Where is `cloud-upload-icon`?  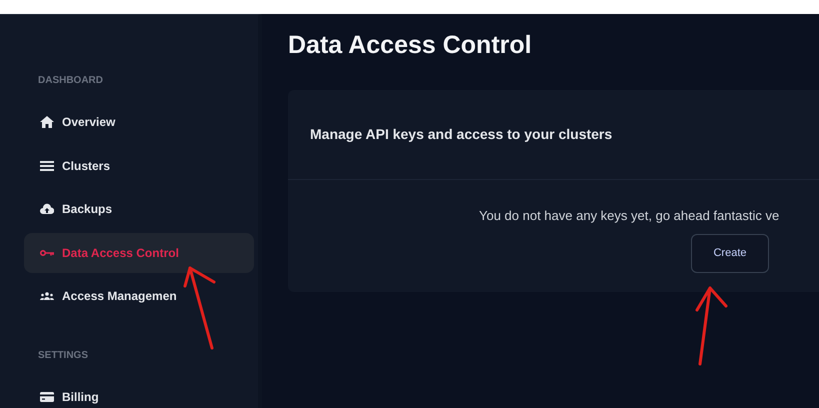
cloud-upload-icon is located at coordinates (47, 209).